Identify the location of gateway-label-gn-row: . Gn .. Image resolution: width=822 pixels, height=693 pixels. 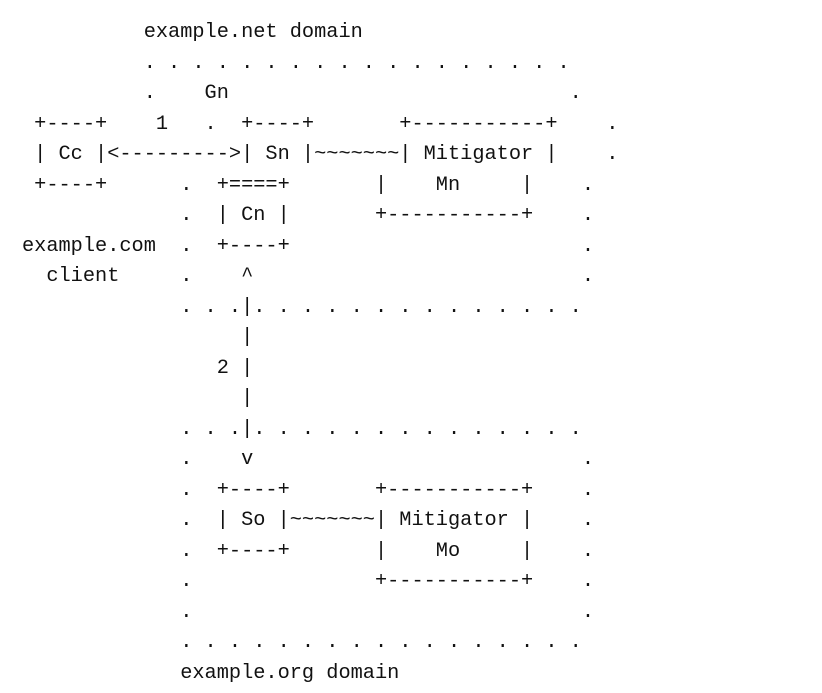
(302, 93).